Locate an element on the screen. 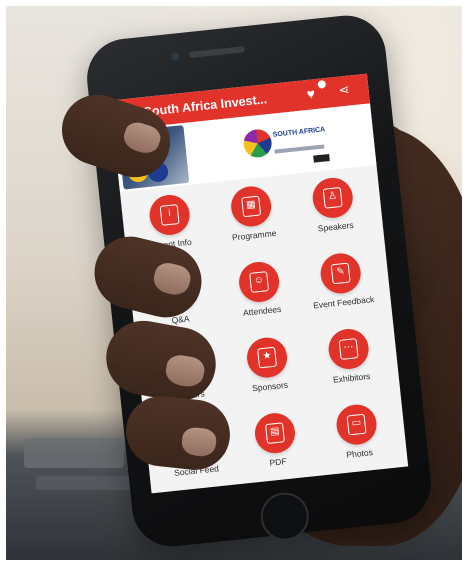 The image size is (468, 566). mini-badge is located at coordinates (321, 158).